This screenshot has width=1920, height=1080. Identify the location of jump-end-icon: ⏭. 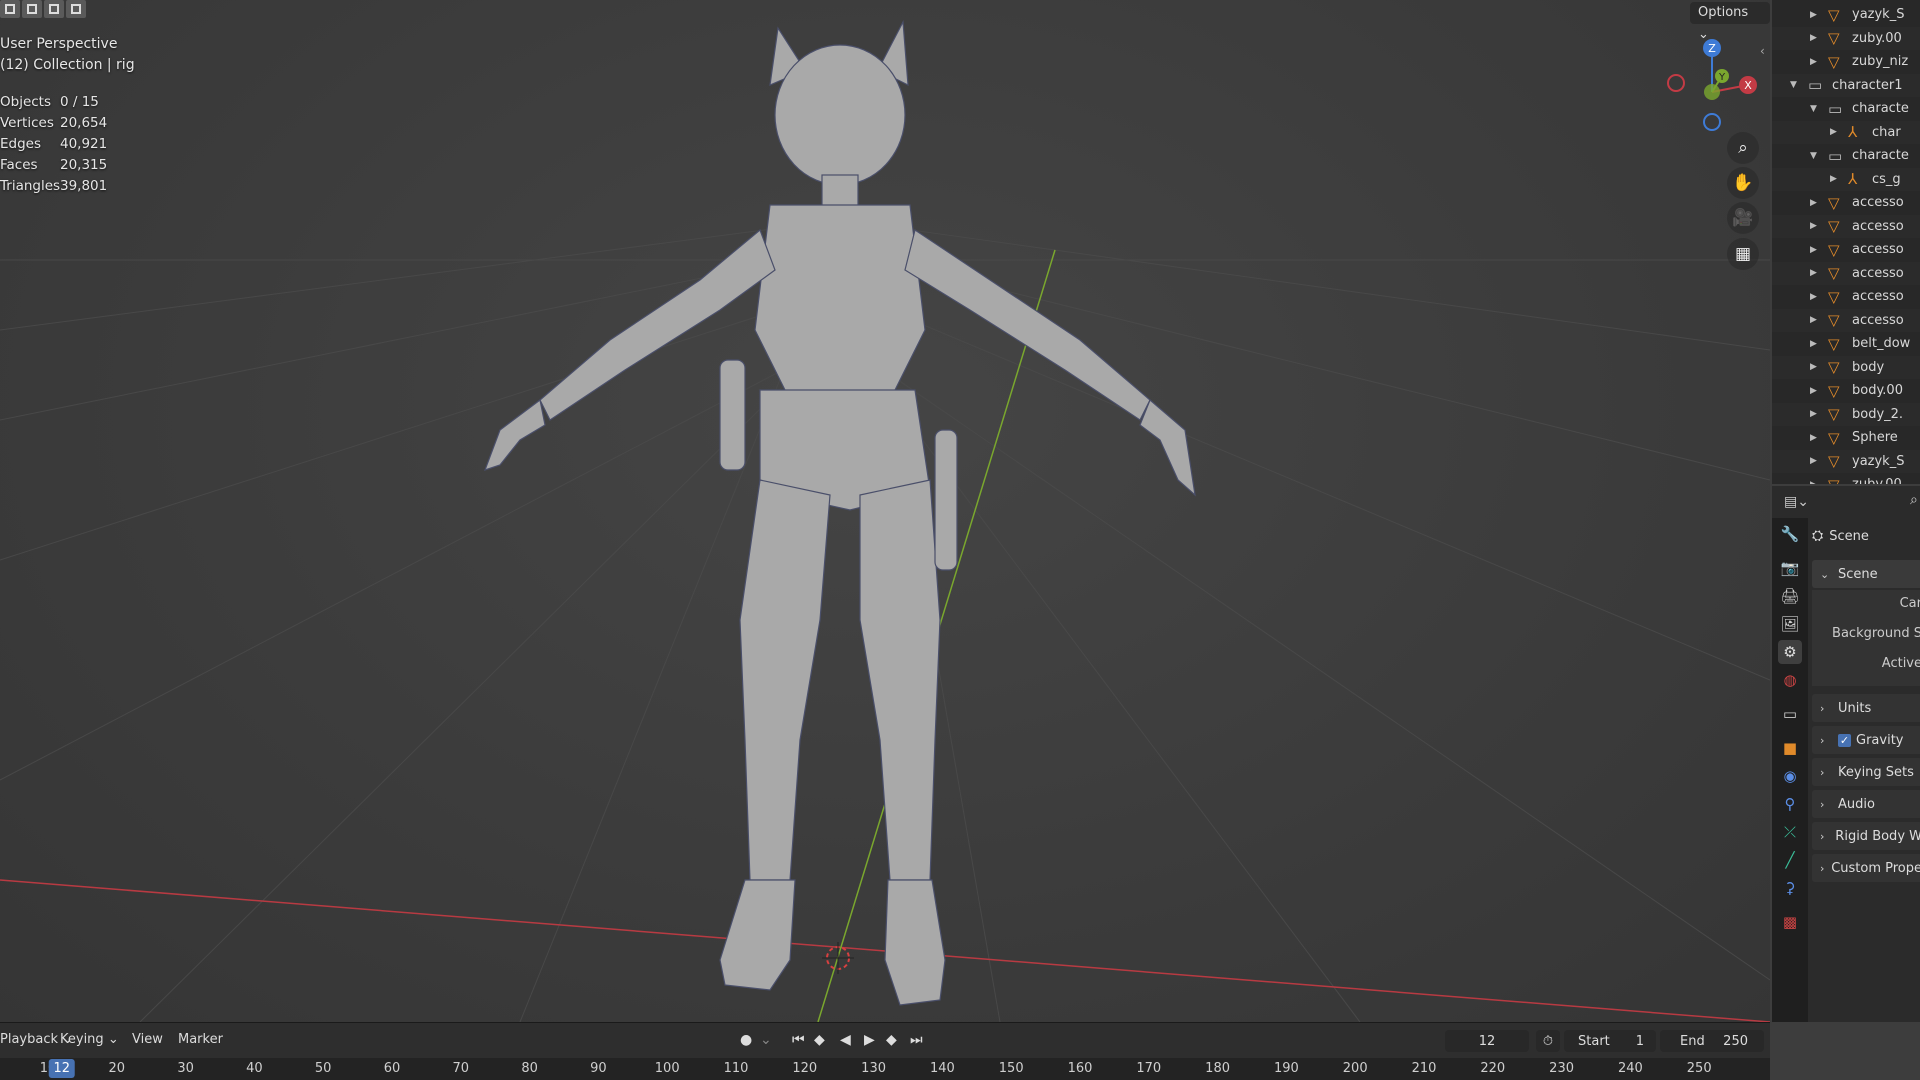
(916, 1040).